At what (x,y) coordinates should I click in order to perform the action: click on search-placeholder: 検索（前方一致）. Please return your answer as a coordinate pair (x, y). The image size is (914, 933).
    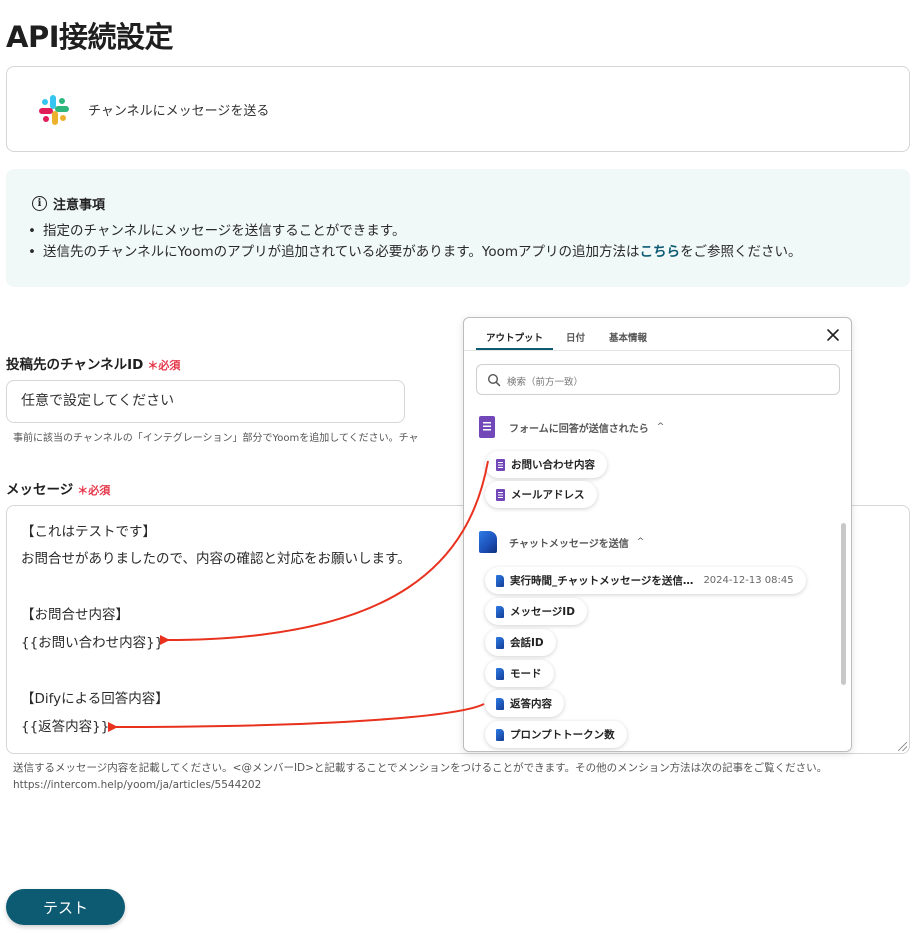
    Looking at the image, I should click on (545, 382).